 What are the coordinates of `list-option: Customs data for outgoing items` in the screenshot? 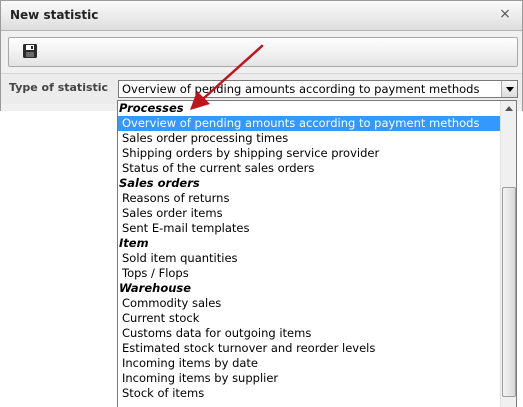 It's located at (309, 333).